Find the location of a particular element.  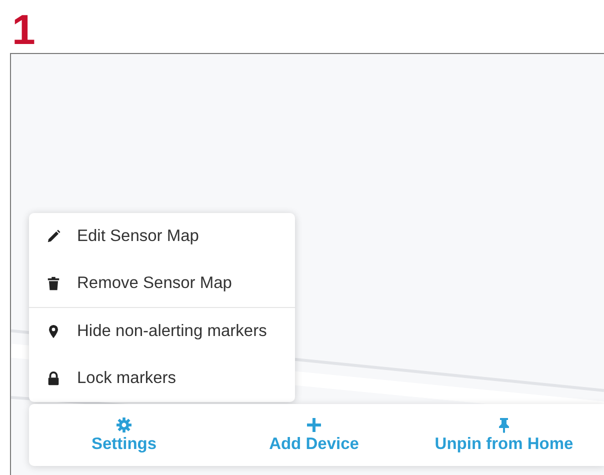

trash-icon is located at coordinates (53, 283).